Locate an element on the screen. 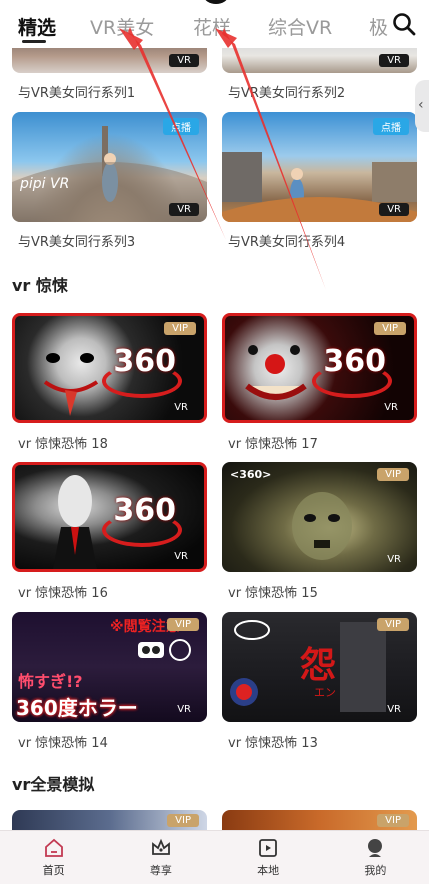 This screenshot has height=884, width=429. section-title: vr 惊悚 is located at coordinates (40, 285).